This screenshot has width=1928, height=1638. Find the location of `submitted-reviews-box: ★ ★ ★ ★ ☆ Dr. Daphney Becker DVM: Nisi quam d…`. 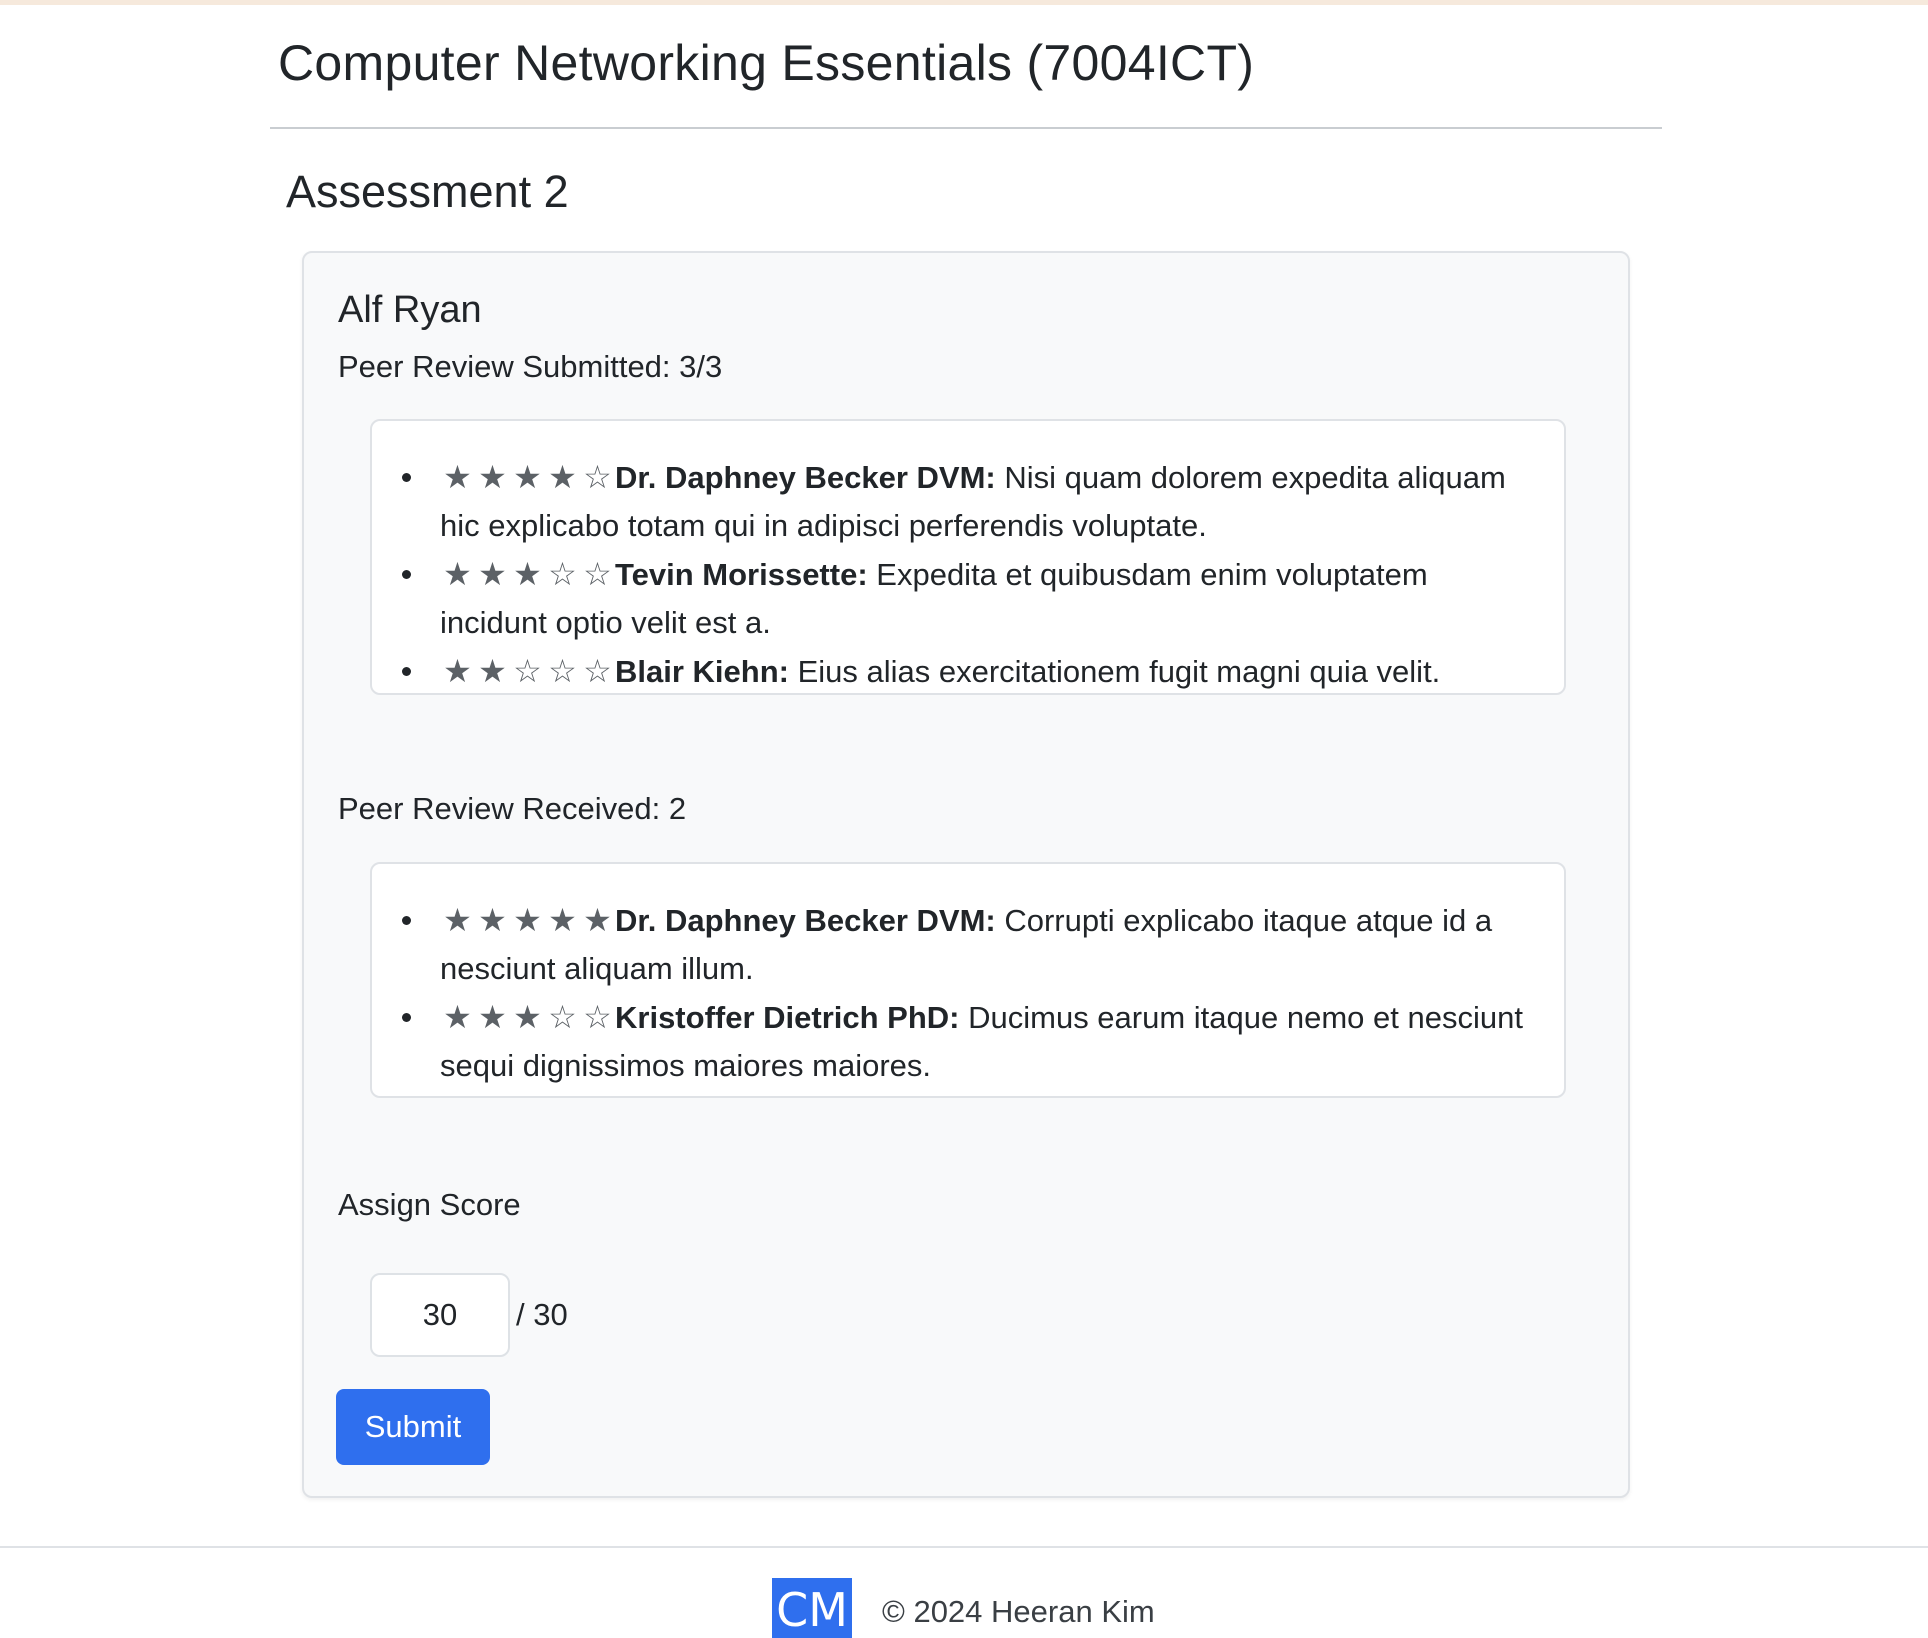

submitted-reviews-box: ★ ★ ★ ★ ☆ Dr. Daphney Becker DVM: Nisi quam d… is located at coordinates (968, 557).